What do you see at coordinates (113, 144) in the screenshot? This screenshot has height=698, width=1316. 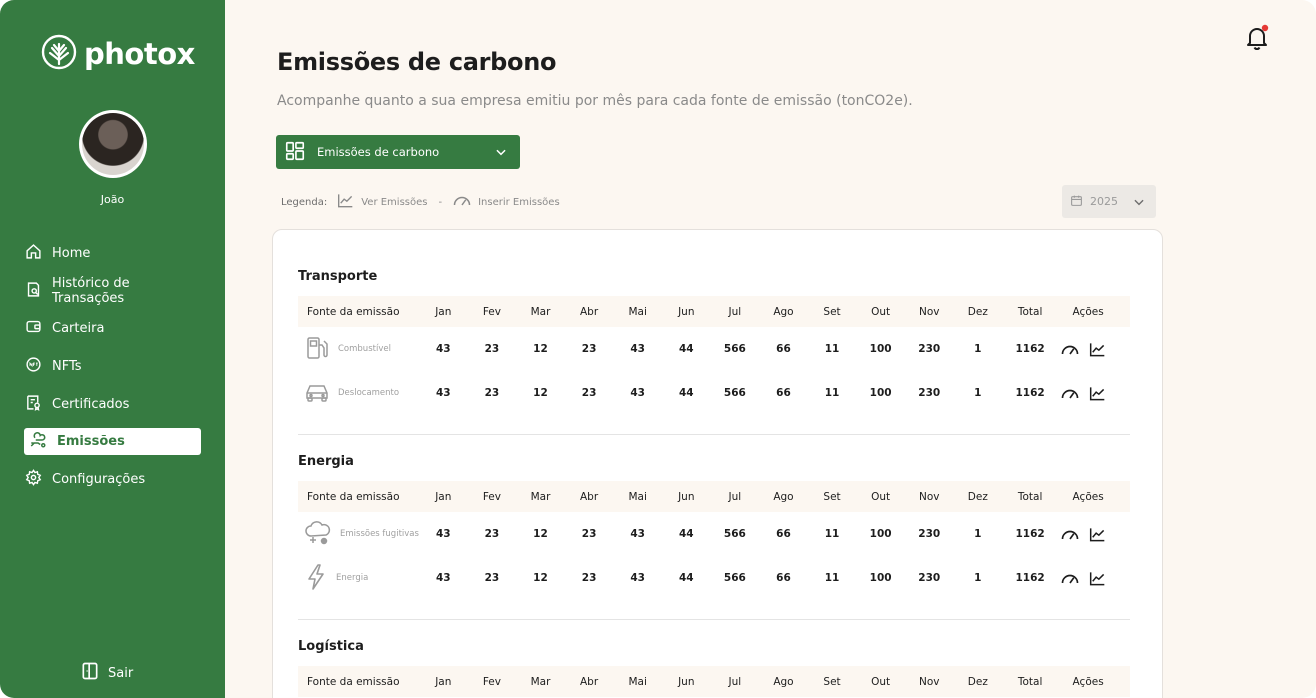 I see `avatar` at bounding box center [113, 144].